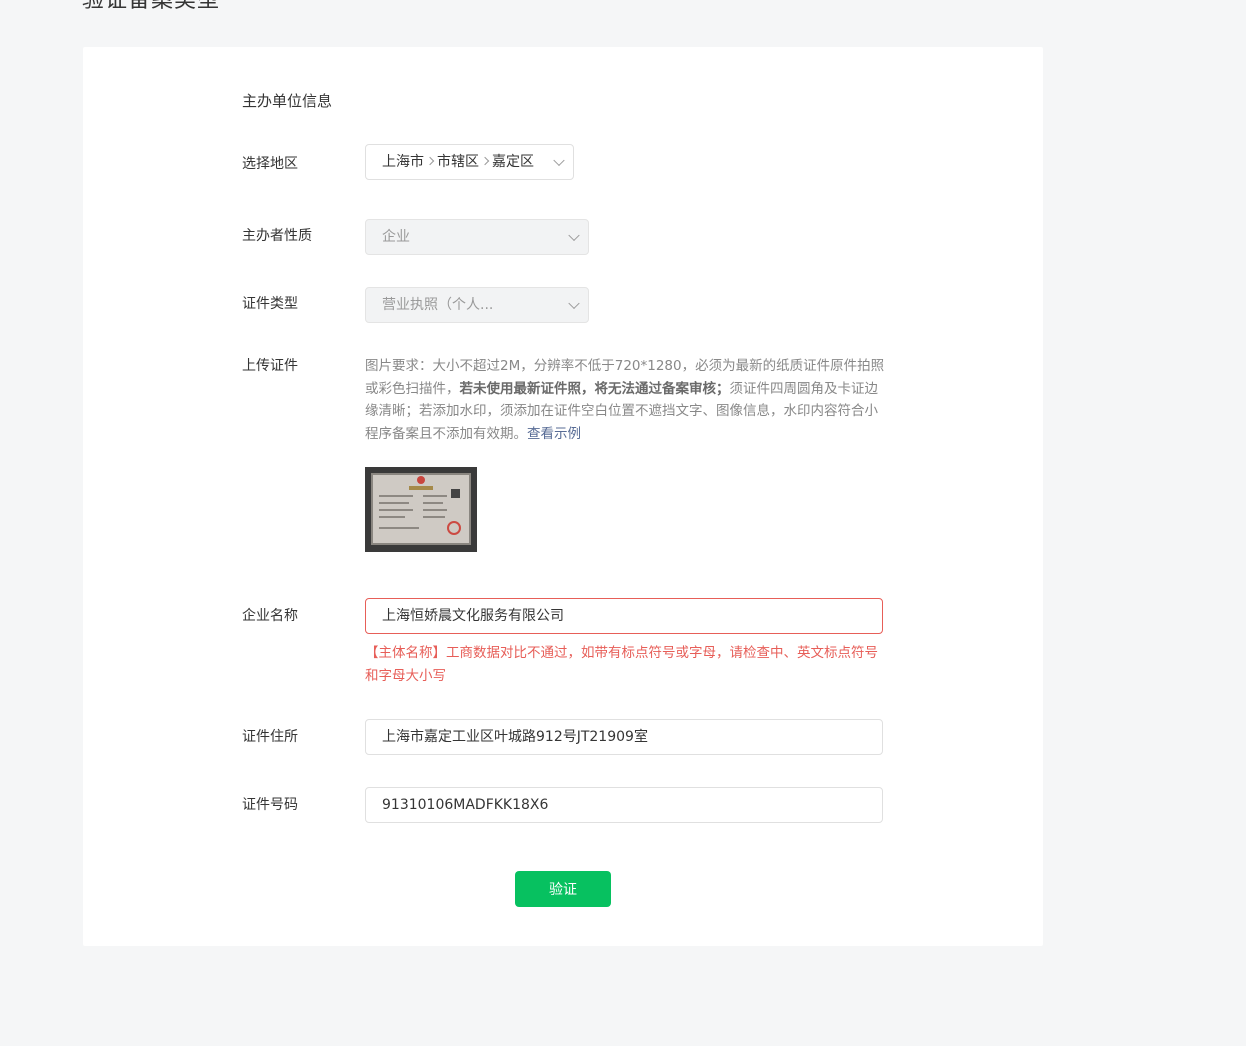  Describe the element at coordinates (270, 164) in the screenshot. I see `region-label: 选择地区` at that location.